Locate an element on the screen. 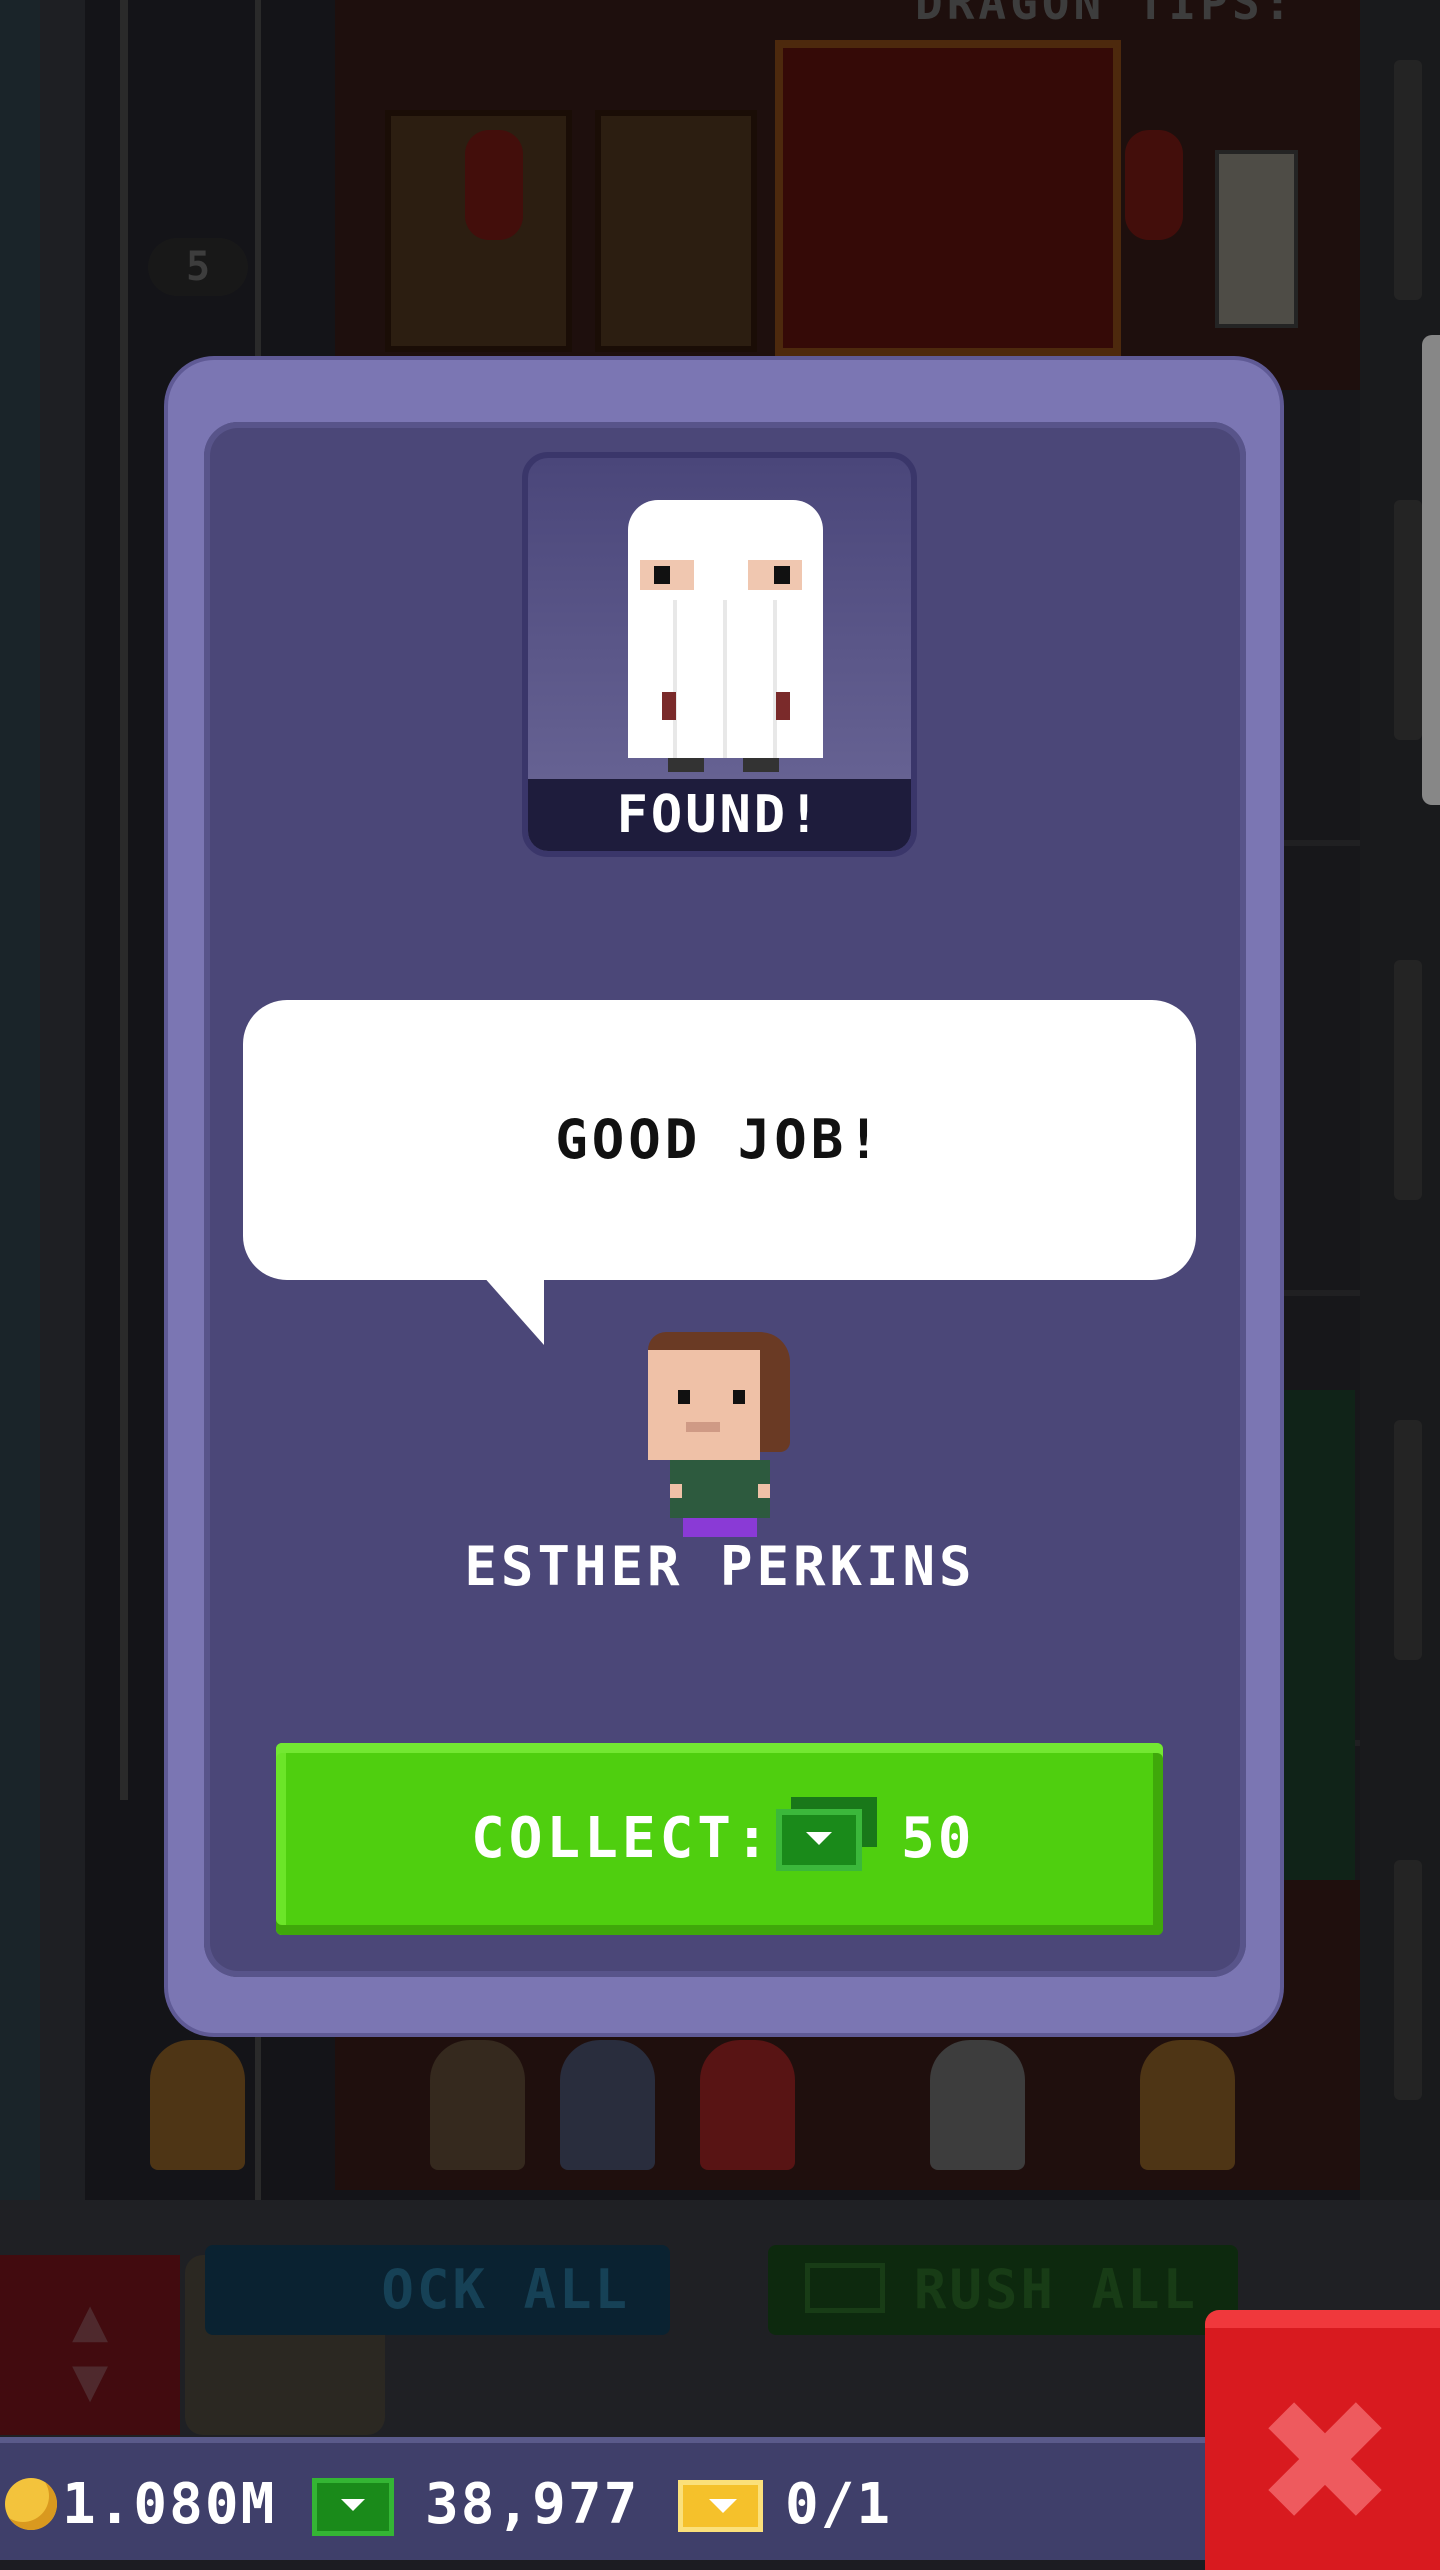 The image size is (1440, 2570). collect-button: COLLECT: 50 is located at coordinates (719, 1839).